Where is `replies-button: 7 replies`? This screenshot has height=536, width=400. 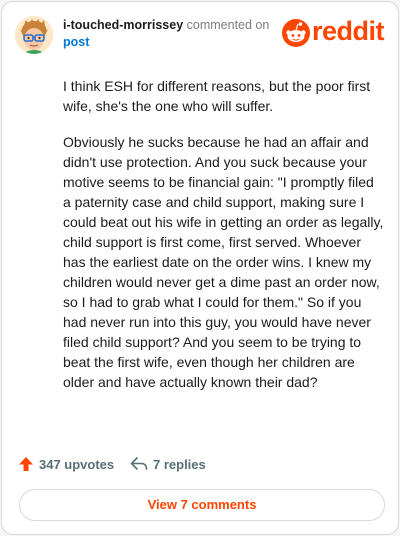
replies-button: 7 replies is located at coordinates (168, 464).